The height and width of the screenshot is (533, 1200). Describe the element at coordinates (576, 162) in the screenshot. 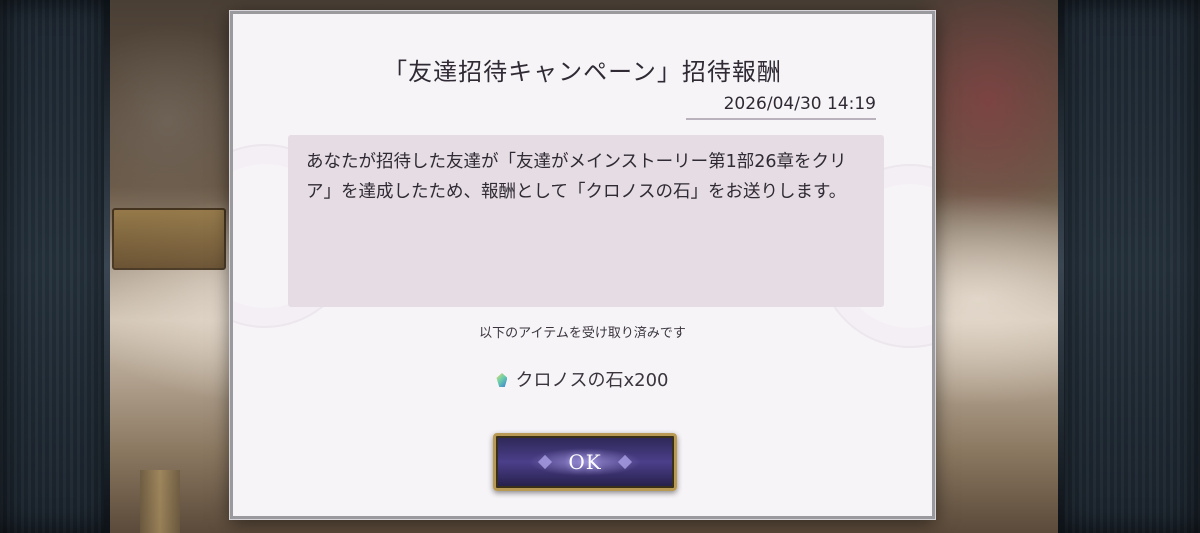

I see `message-line-1: あなたが招待した友達が「友達がメインストーリー第1部26章をクリ` at that location.